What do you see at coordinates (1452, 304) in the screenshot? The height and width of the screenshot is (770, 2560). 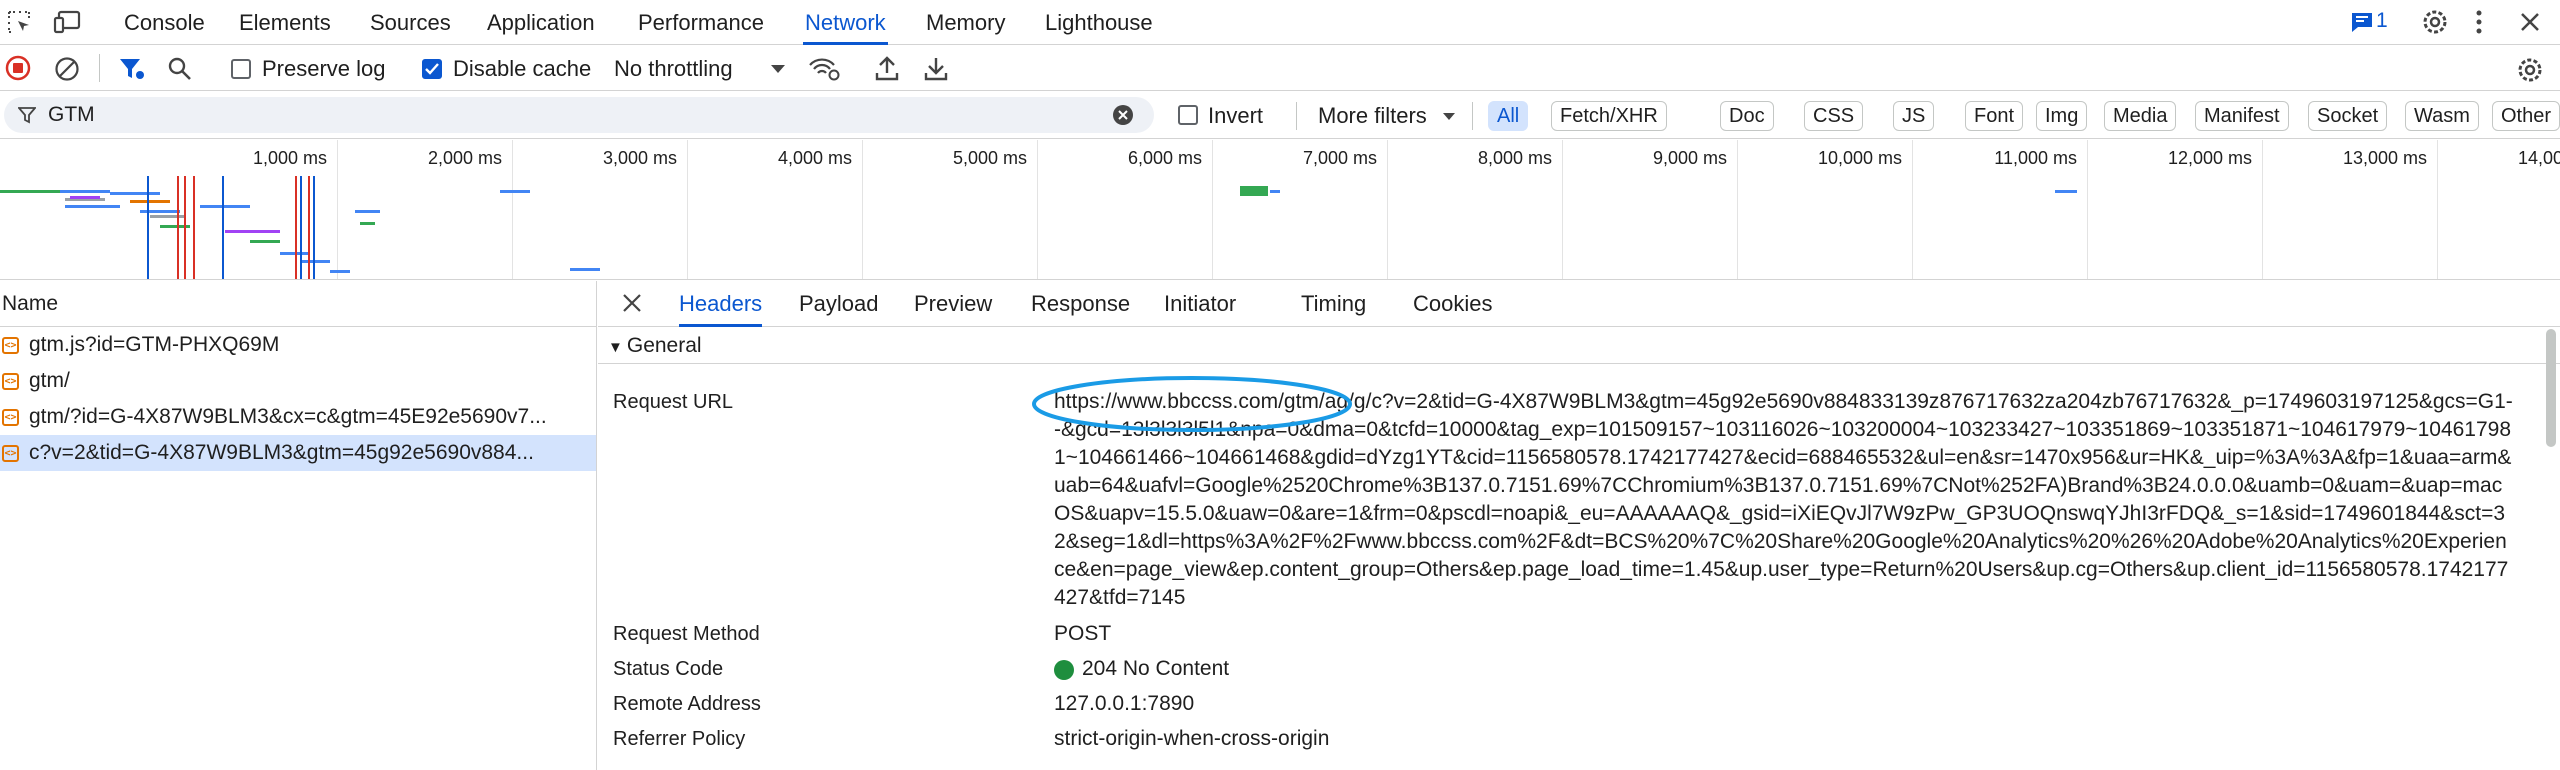 I see `detail-tab-cookies: Cookies` at bounding box center [1452, 304].